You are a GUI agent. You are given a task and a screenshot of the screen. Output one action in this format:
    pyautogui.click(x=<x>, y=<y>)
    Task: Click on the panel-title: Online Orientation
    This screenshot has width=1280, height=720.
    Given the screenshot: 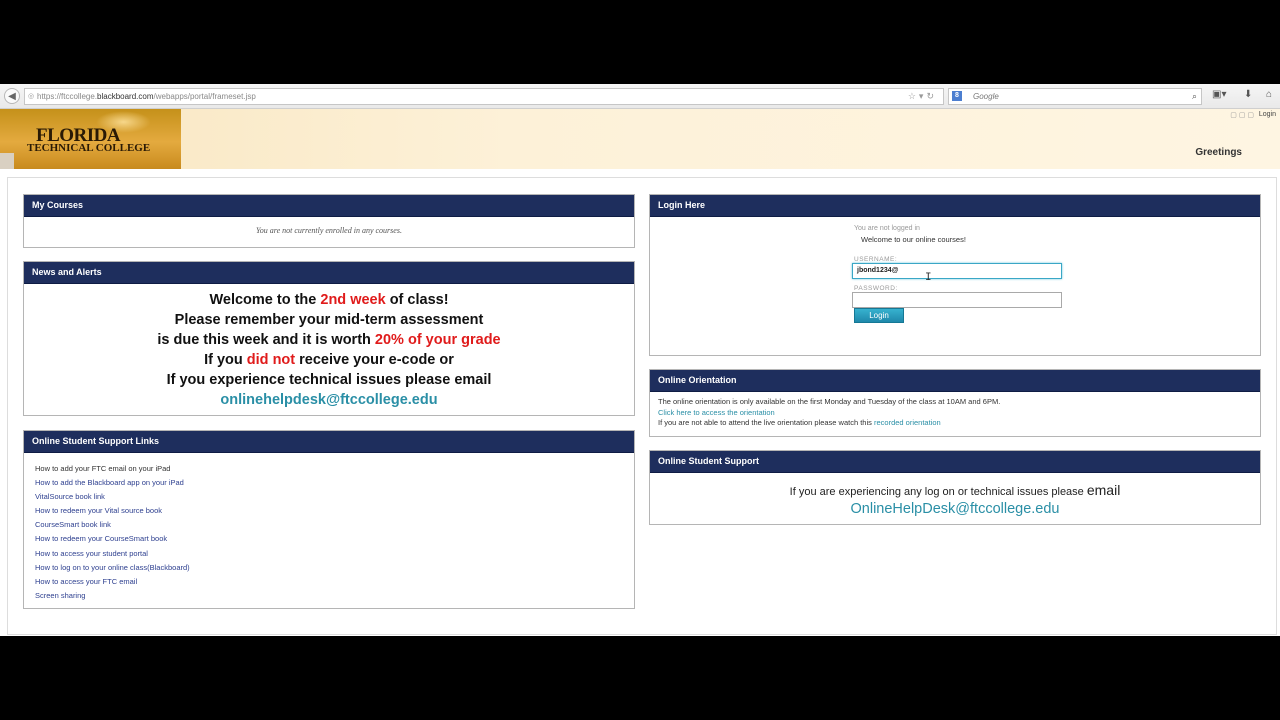 What is the action you would take?
    pyautogui.click(x=955, y=381)
    